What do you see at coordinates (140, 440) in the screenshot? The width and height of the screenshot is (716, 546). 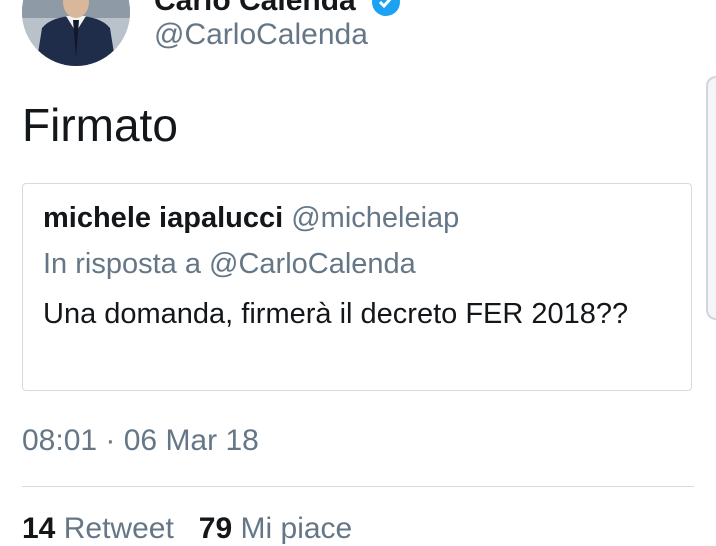 I see `tweet-timestamp: 08:01 · 06 Mar 18` at bounding box center [140, 440].